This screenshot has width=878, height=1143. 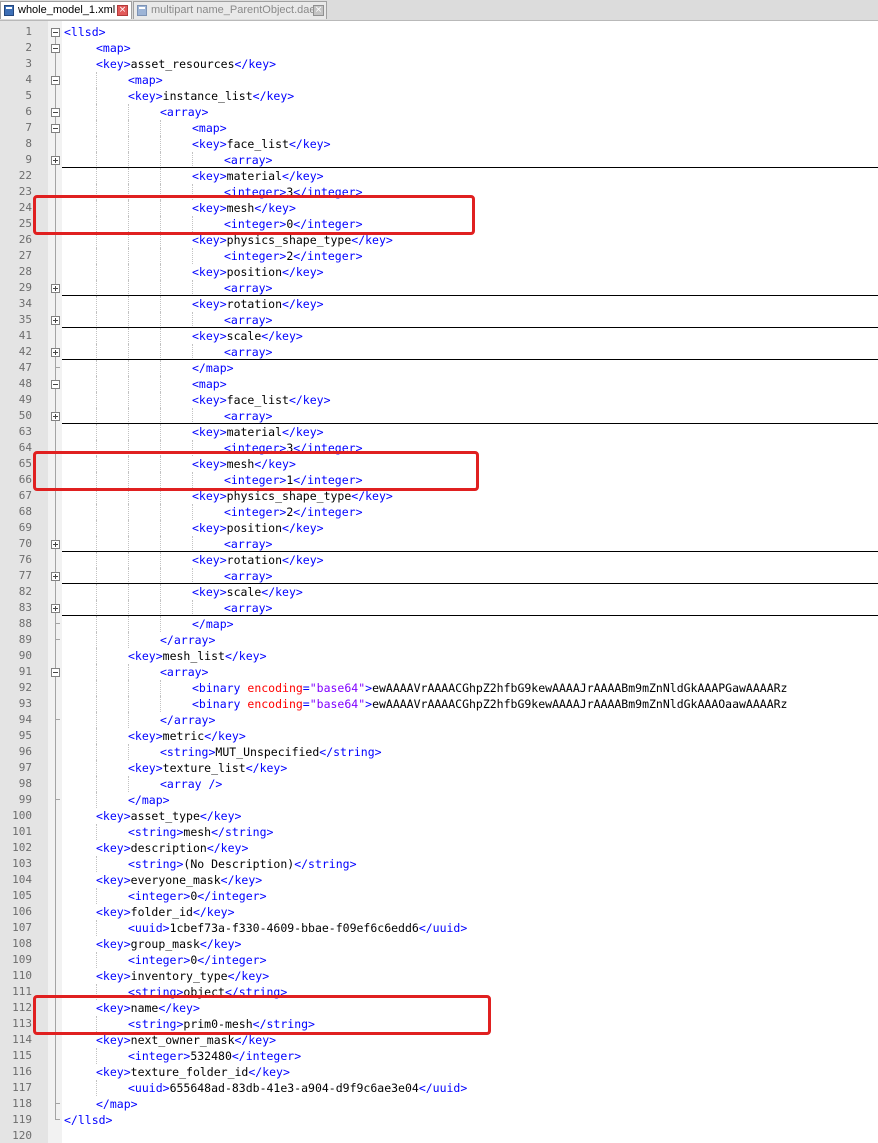 I want to click on code-line: 76 <key>rotation</key>, so click(x=439, y=560).